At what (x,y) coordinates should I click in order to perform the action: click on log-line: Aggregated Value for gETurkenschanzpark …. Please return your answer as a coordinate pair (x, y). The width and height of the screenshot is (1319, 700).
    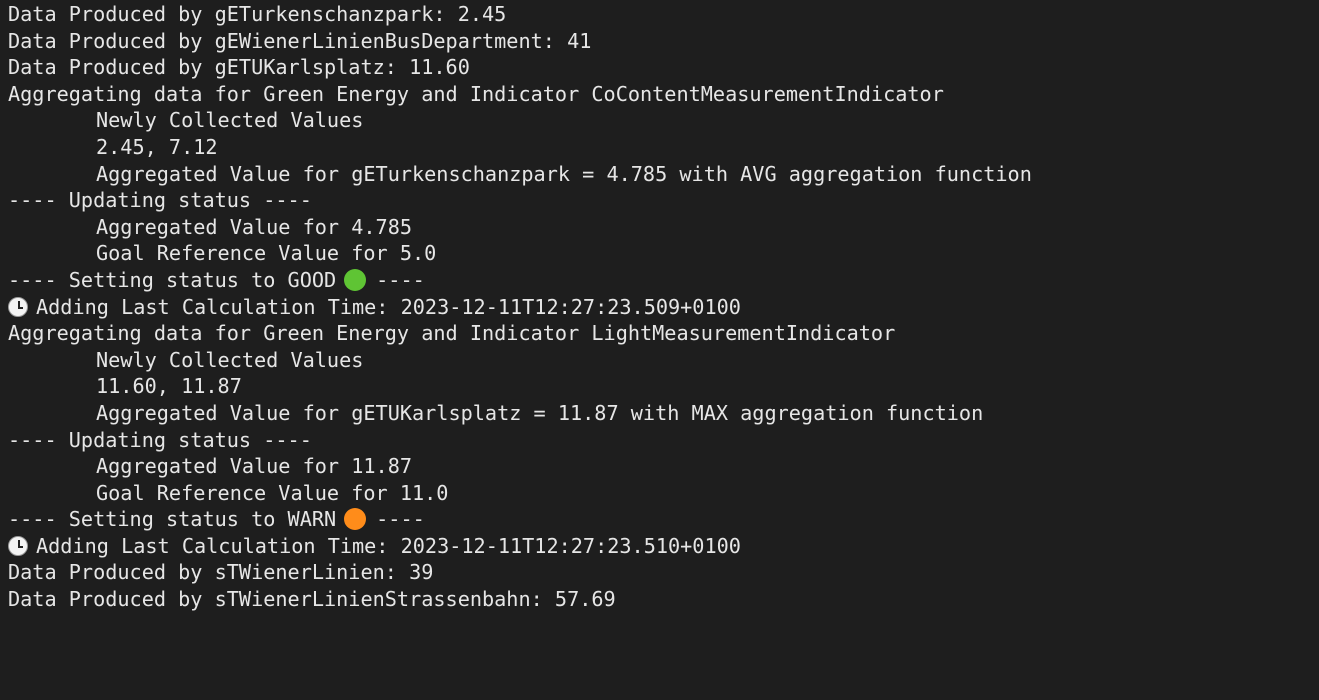
    Looking at the image, I should click on (564, 173).